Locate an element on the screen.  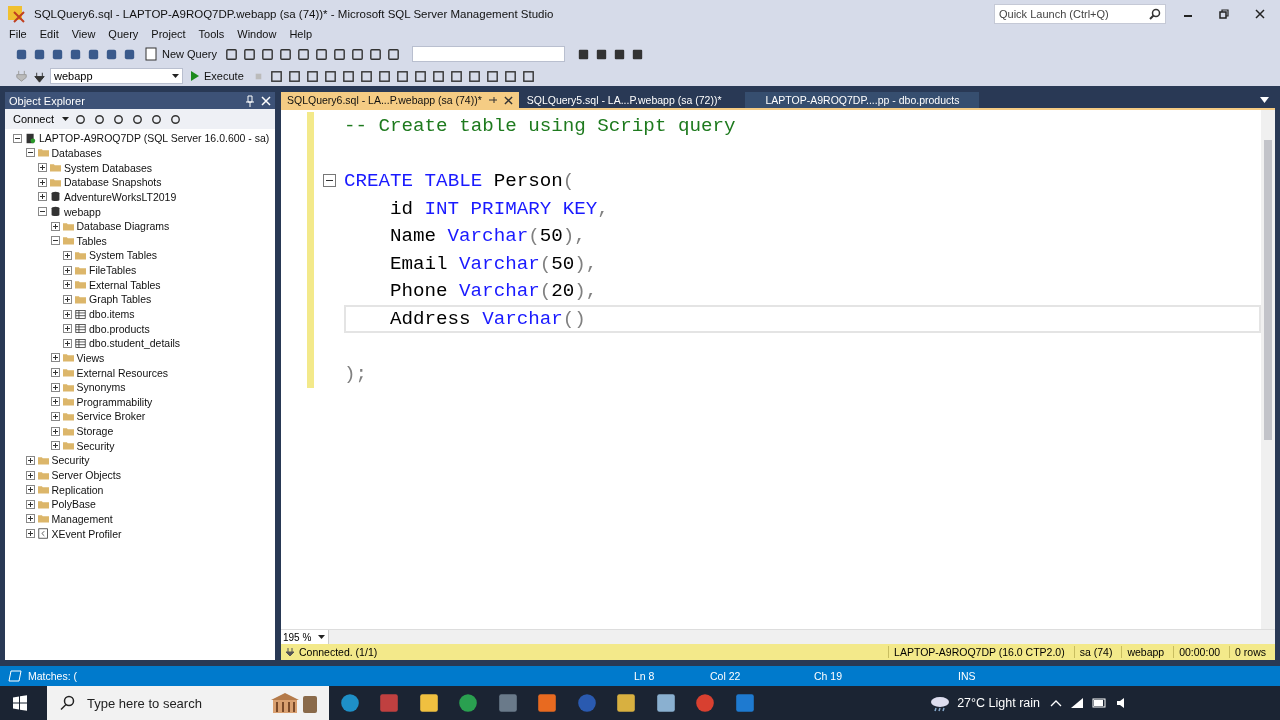
table-icon is located at coordinates (80, 343).